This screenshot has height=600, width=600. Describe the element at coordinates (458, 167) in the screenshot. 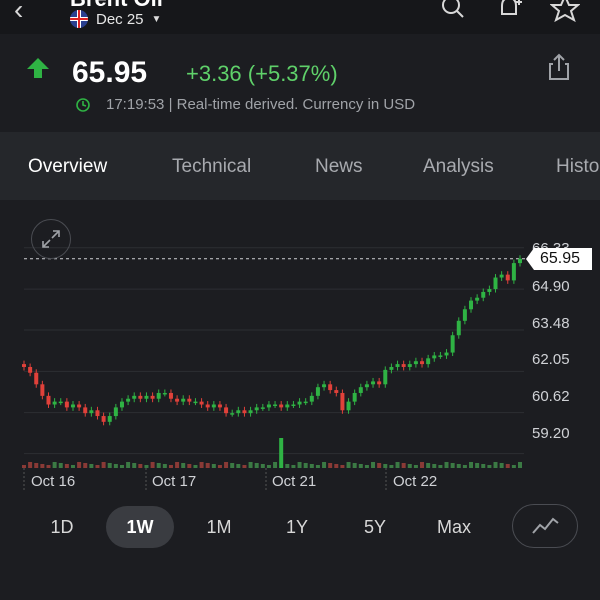

I see `tab-analysis: Analysis` at that location.